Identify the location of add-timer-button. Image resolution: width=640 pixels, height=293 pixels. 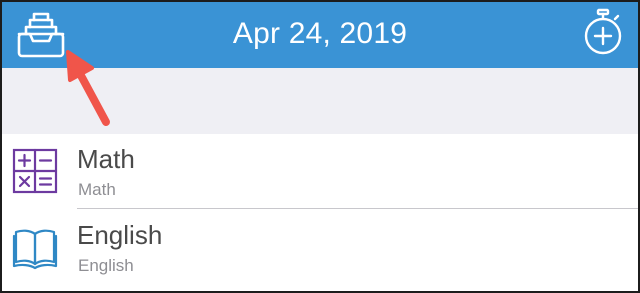
(603, 32).